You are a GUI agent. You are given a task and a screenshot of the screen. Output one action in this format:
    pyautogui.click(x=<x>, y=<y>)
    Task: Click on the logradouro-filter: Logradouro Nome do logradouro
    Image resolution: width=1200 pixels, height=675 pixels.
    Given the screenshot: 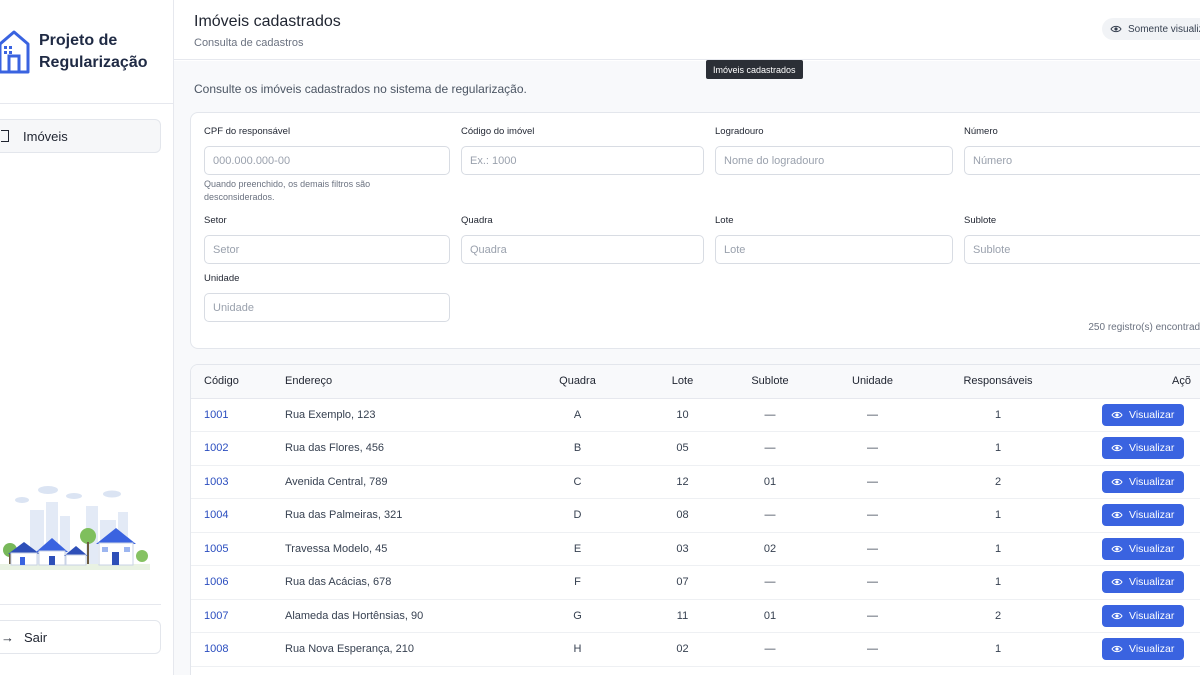 What is the action you would take?
    pyautogui.click(x=834, y=150)
    